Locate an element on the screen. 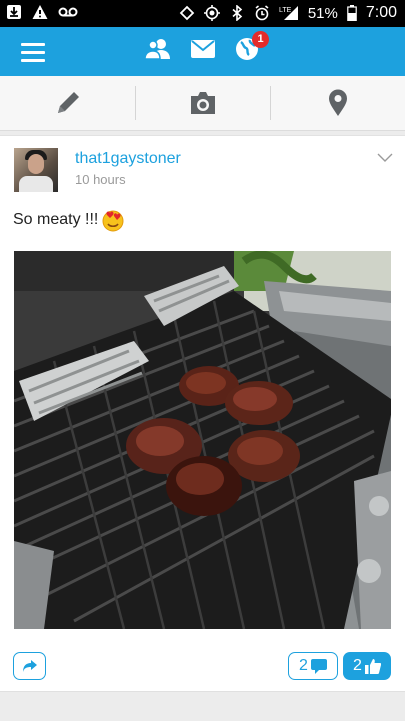 Image resolution: width=405 pixels, height=721 pixels. compose-toolbar is located at coordinates (202, 103).